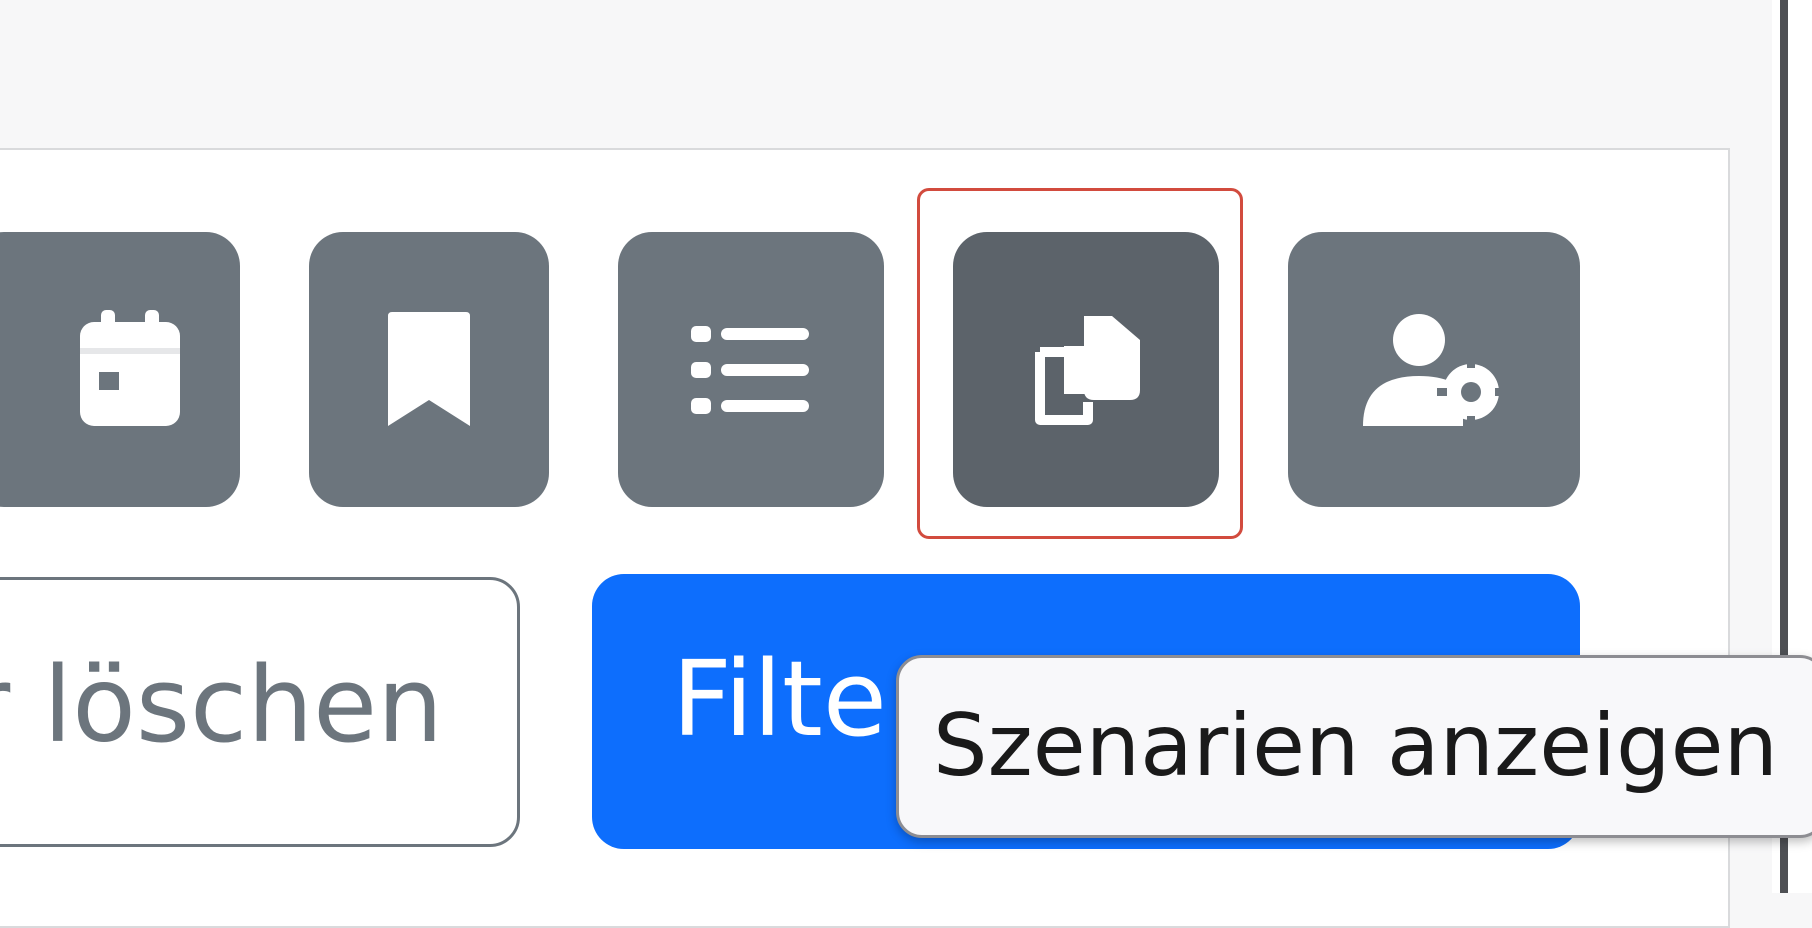  I want to click on user-gear-icon, so click(1434, 370).